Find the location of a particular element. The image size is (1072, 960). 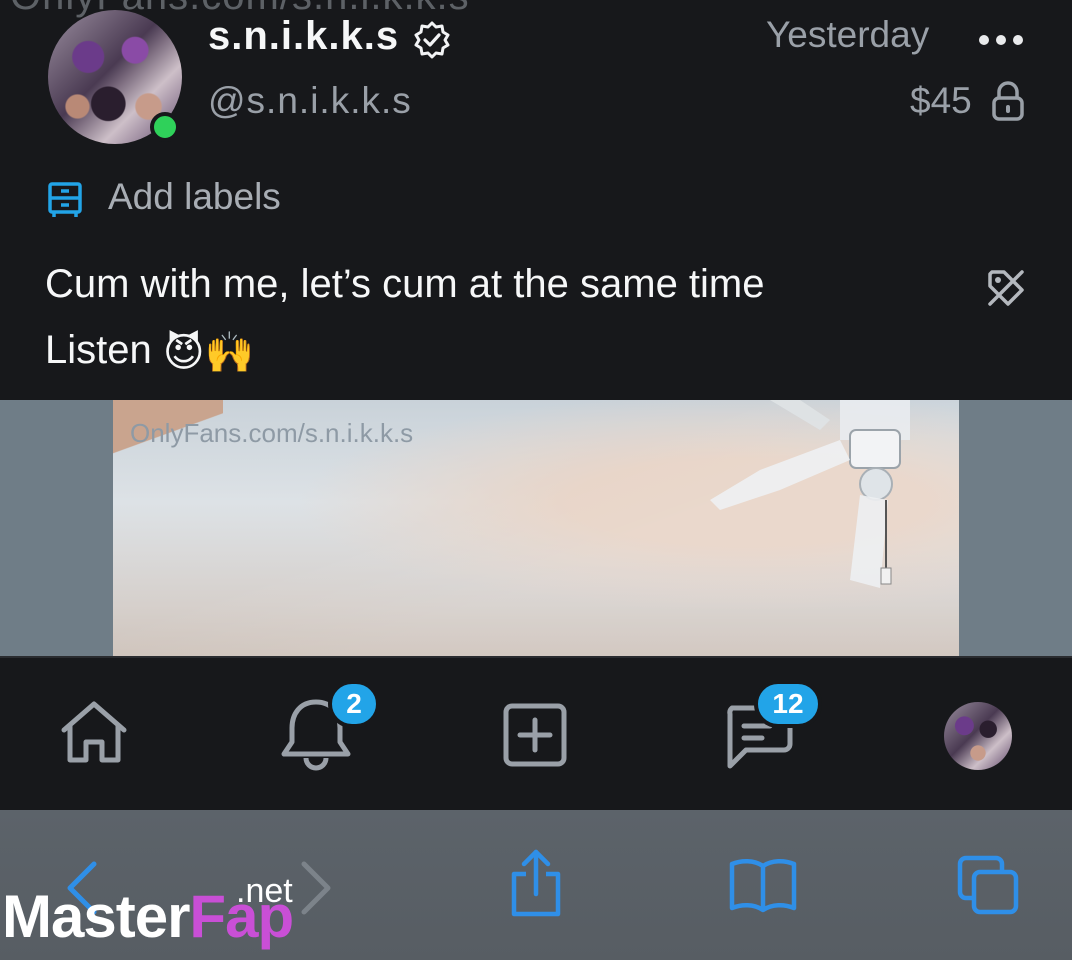

share-icon is located at coordinates (536, 884).